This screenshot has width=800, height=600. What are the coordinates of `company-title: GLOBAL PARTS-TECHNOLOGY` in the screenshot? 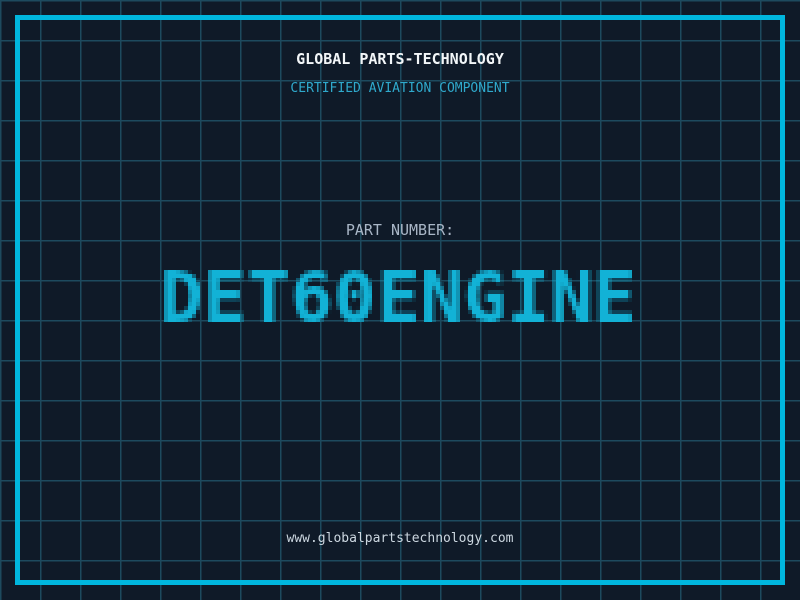 It's located at (400, 59).